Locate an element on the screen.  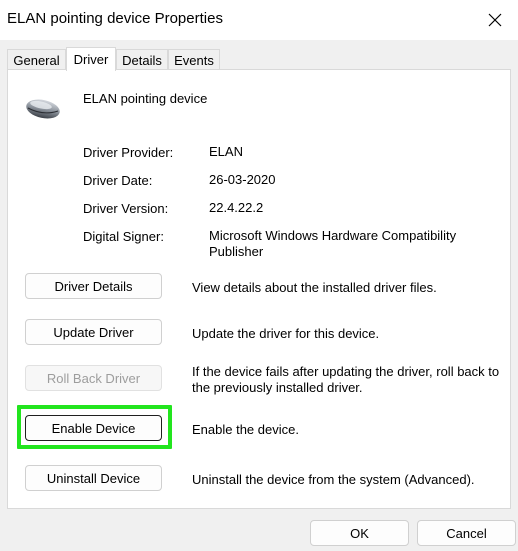
mouse-icon is located at coordinates (43, 109).